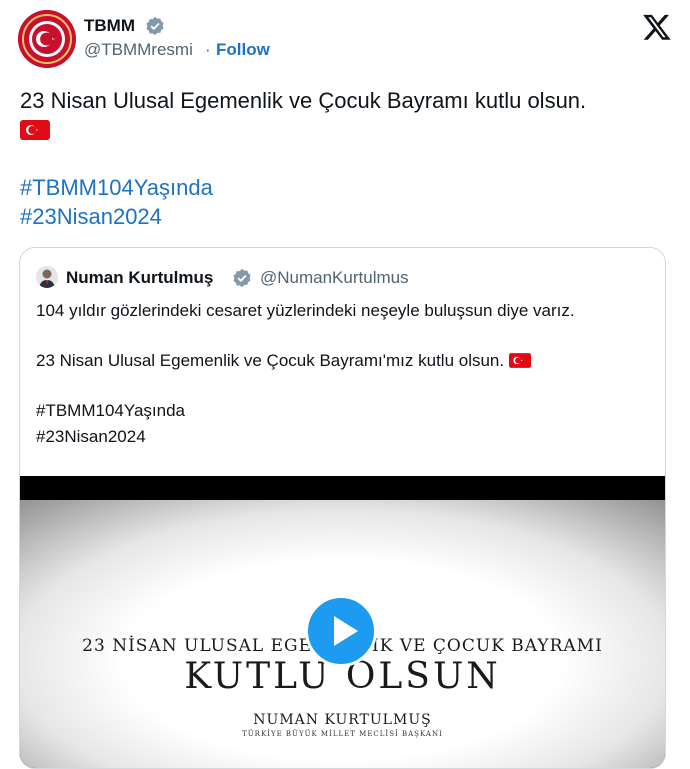  I want to click on author-handle: @TBMMresmi, so click(138, 50).